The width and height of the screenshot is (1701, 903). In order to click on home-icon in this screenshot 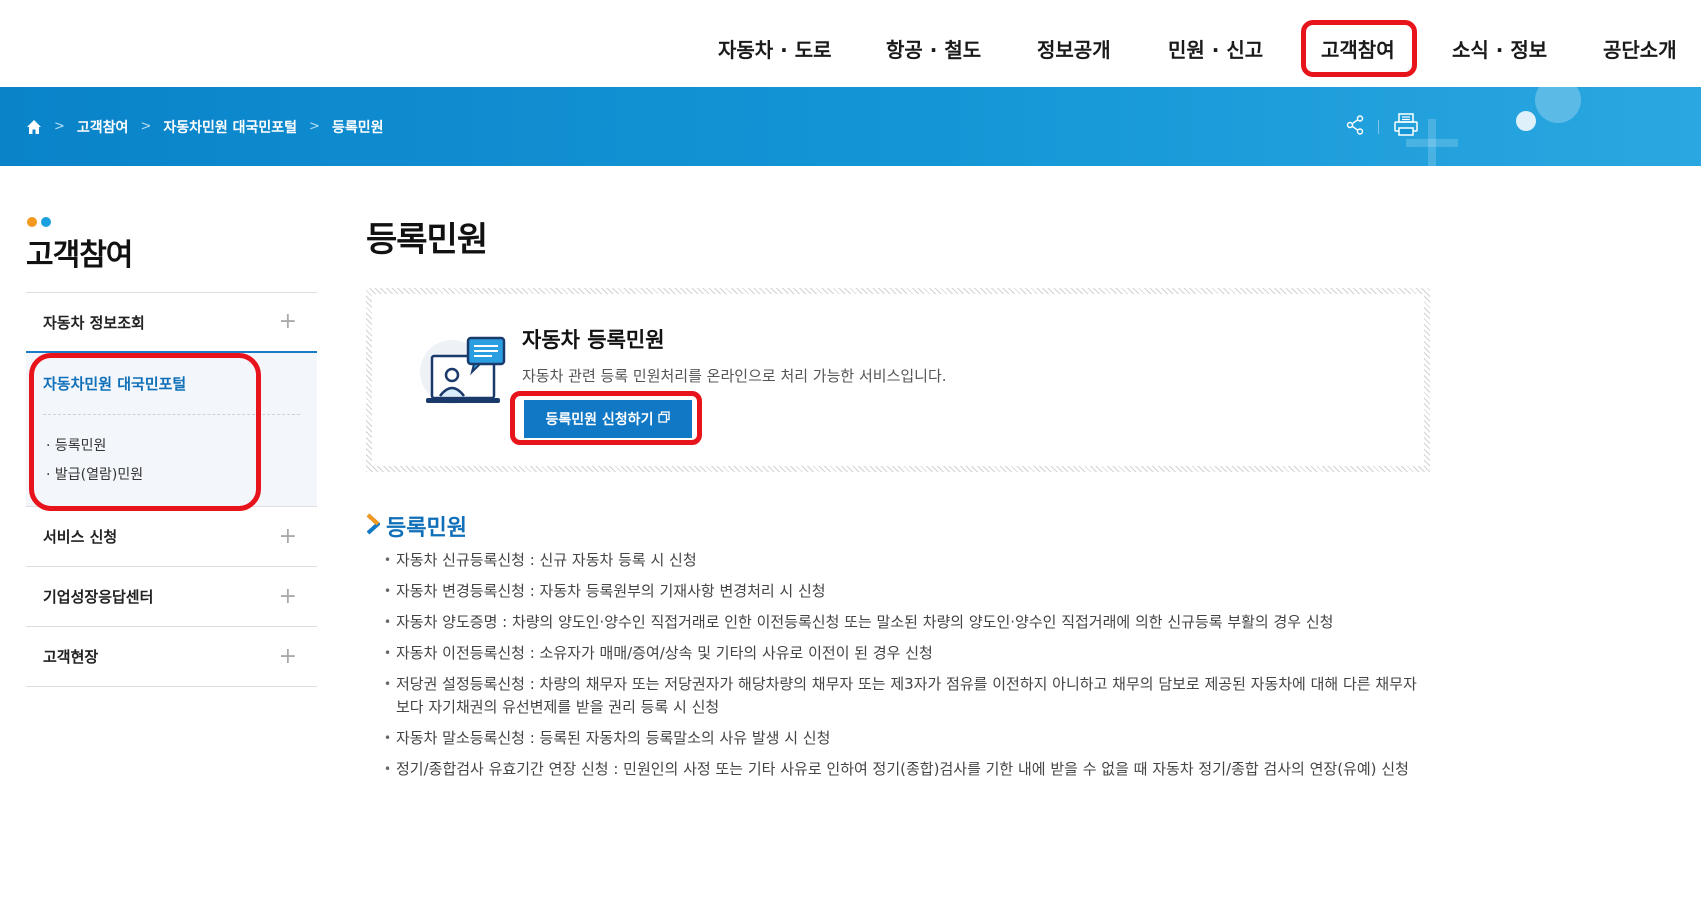, I will do `click(34, 127)`.